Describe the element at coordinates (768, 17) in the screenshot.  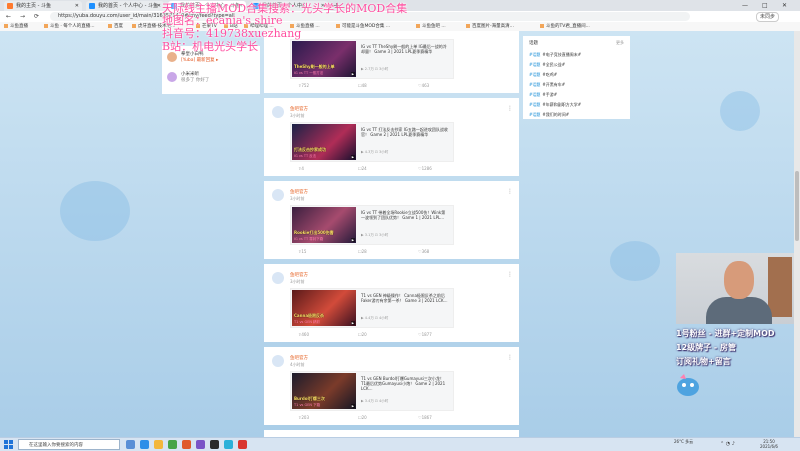
I see `profile-button: 未同步` at that location.